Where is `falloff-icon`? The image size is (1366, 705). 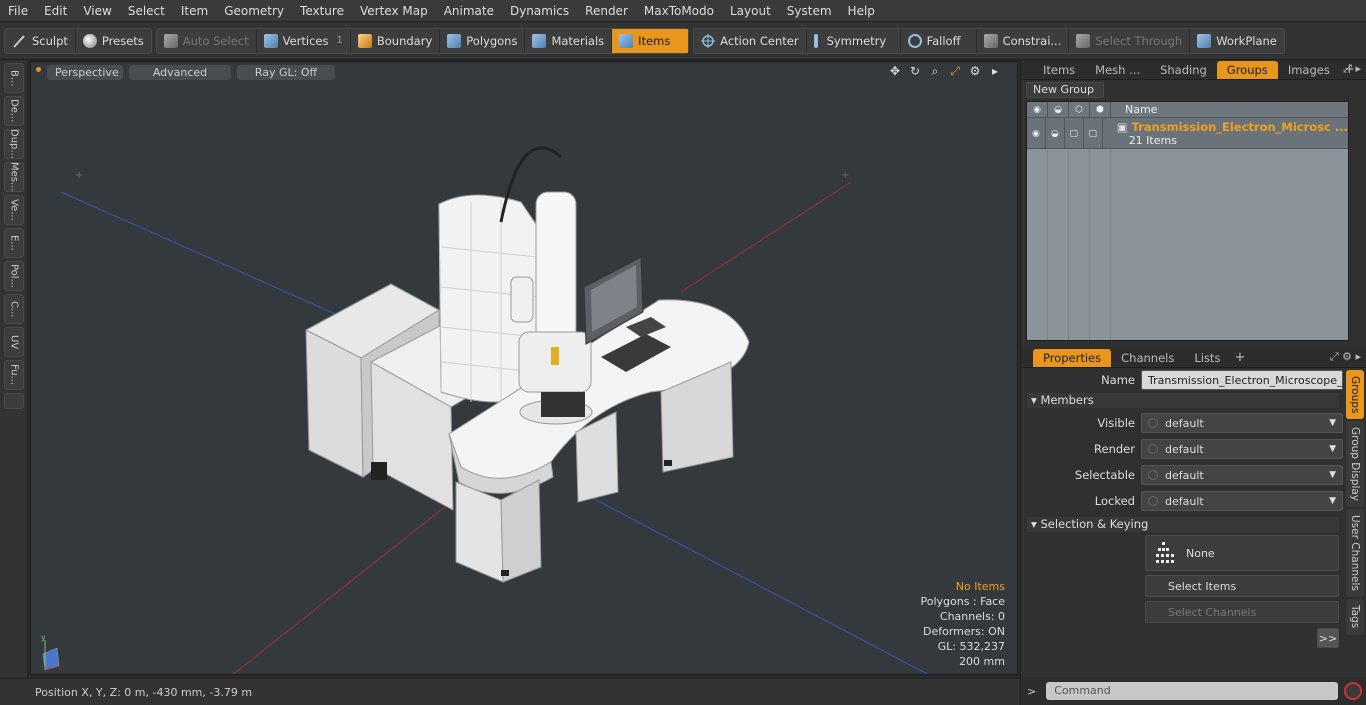 falloff-icon is located at coordinates (914, 40).